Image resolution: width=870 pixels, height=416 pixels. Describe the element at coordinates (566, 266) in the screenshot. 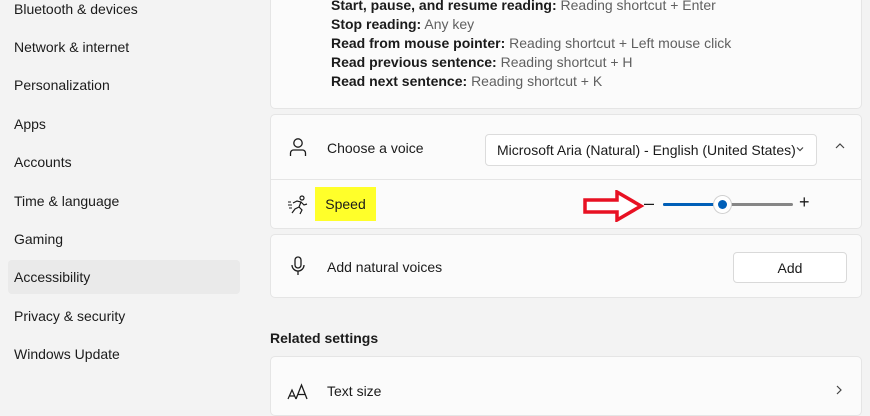

I see `natural-voices-card: Add natural voices Add` at that location.